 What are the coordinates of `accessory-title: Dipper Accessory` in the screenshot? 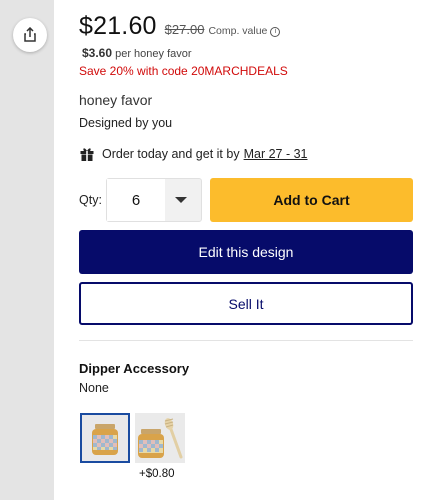 It's located at (134, 368).